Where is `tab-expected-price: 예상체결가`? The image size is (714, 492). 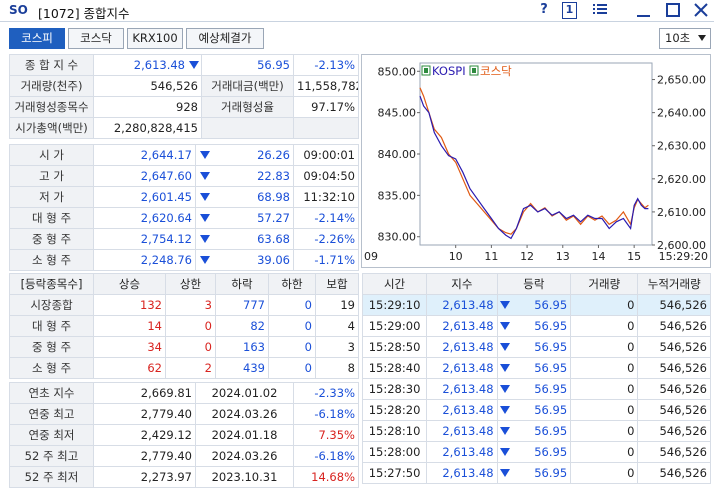 tab-expected-price: 예상체결가 is located at coordinates (225, 38).